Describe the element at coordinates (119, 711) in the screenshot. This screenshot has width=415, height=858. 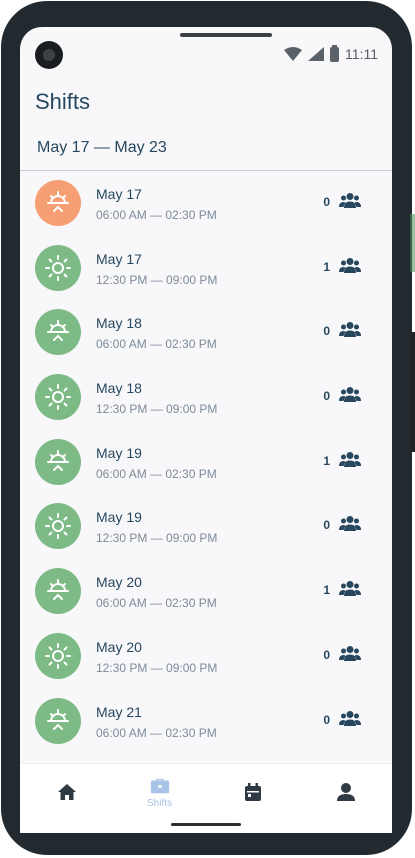
I see `shift-date: May 21` at that location.